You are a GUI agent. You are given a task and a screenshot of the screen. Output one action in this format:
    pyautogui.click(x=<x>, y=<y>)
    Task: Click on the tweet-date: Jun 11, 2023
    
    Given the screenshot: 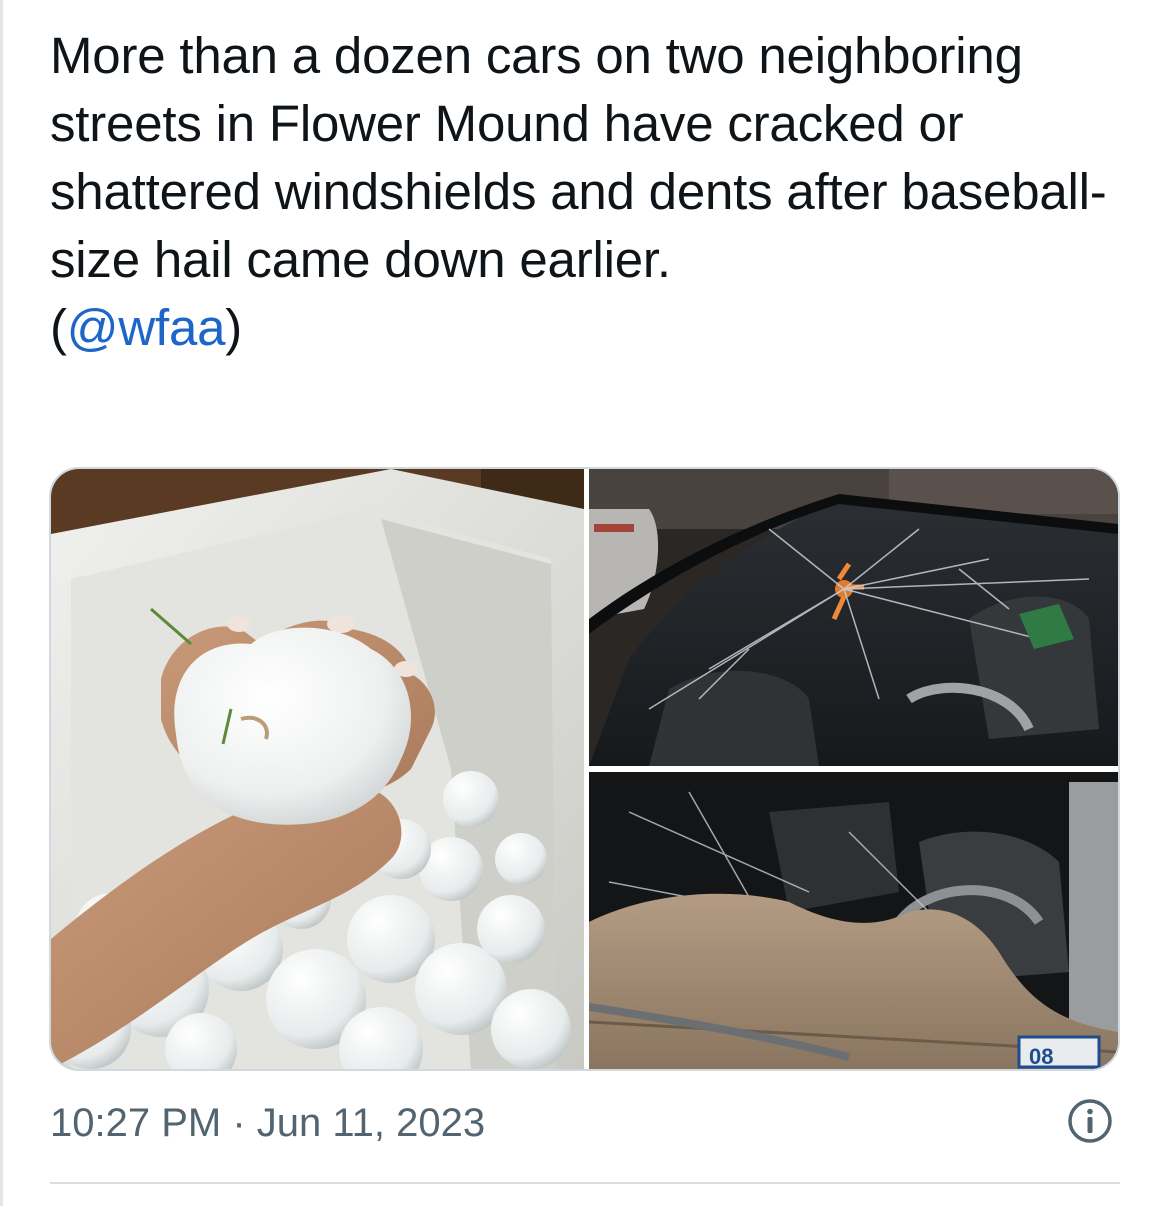 What is the action you would take?
    pyautogui.click(x=371, y=1123)
    